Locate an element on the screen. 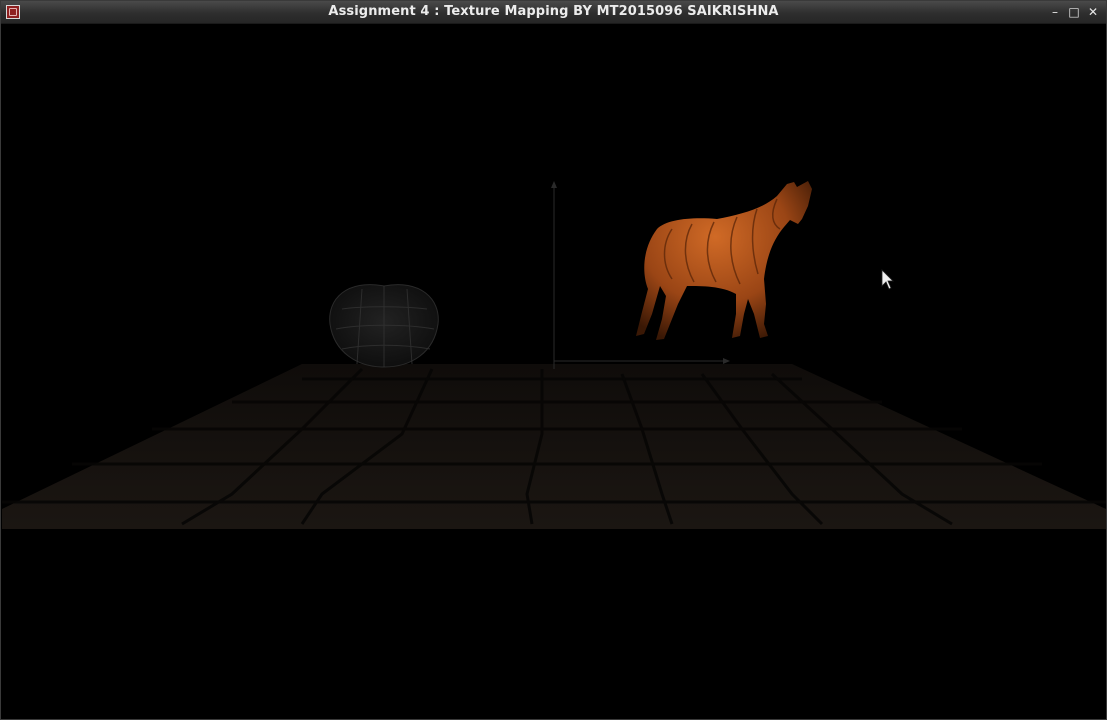  maximize-button: □ is located at coordinates (1074, 12).